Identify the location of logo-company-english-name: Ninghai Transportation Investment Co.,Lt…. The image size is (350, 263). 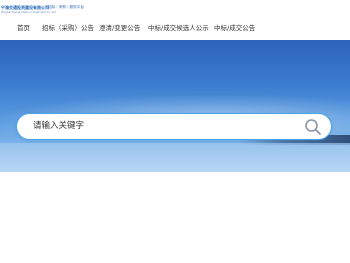
(28, 12).